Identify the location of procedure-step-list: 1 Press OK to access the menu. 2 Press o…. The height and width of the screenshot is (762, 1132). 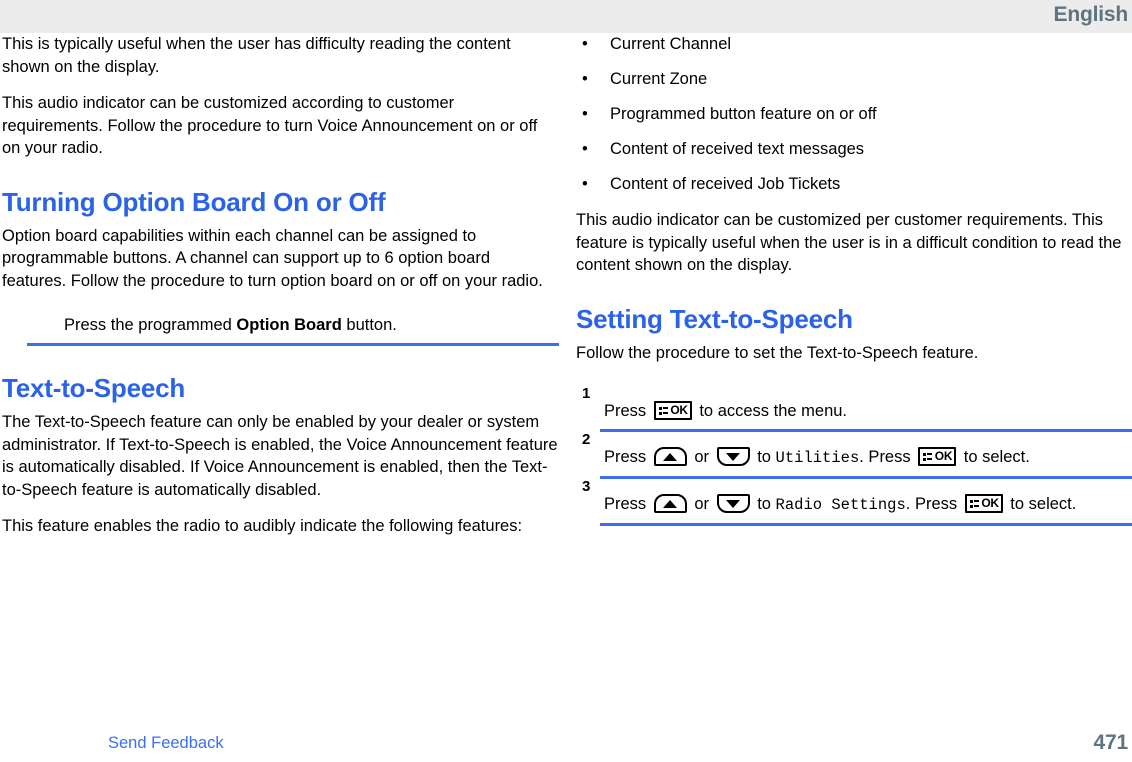
(854, 456).